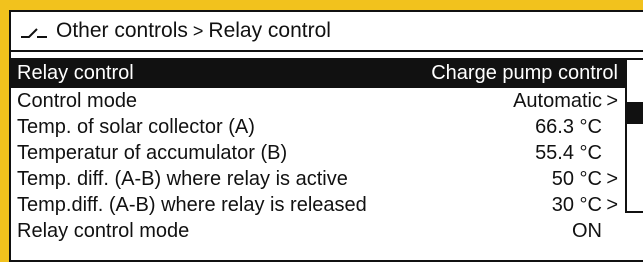 The height and width of the screenshot is (262, 643). Describe the element at coordinates (318, 231) in the screenshot. I see `row-relay-control-mode: Relay control mode ON` at that location.